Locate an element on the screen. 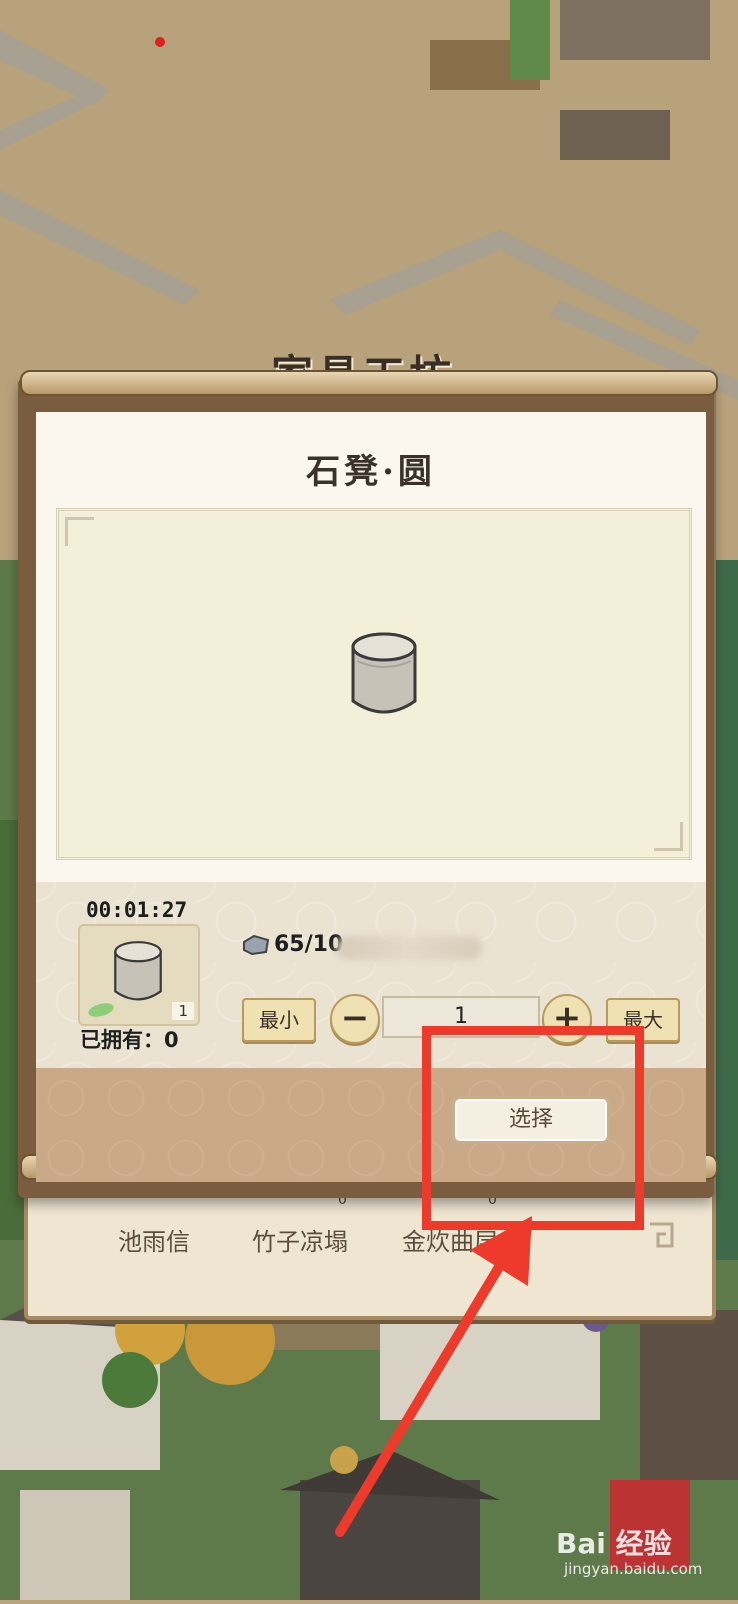 Image resolution: width=738 pixels, height=1604 pixels. watermark-logo: Bai 经验 is located at coordinates (614, 1543).